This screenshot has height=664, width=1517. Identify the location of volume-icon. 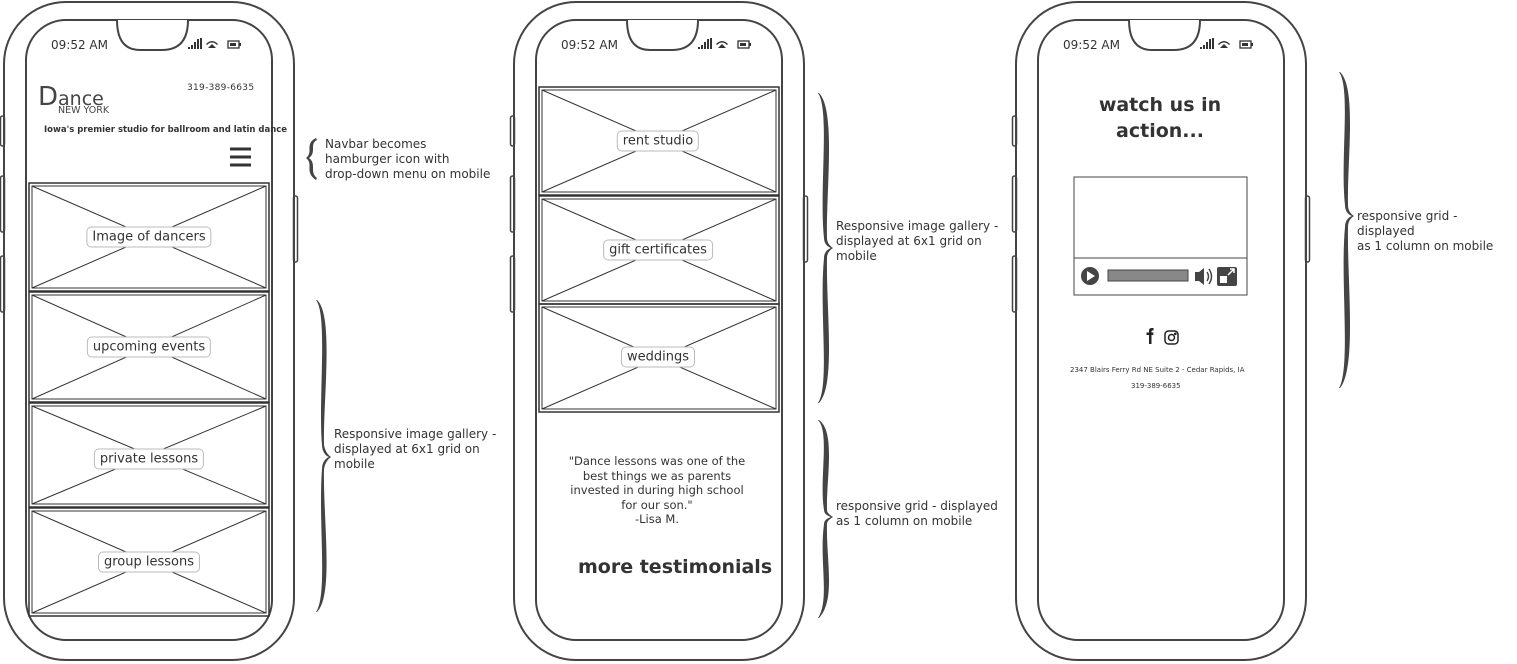
(1204, 276).